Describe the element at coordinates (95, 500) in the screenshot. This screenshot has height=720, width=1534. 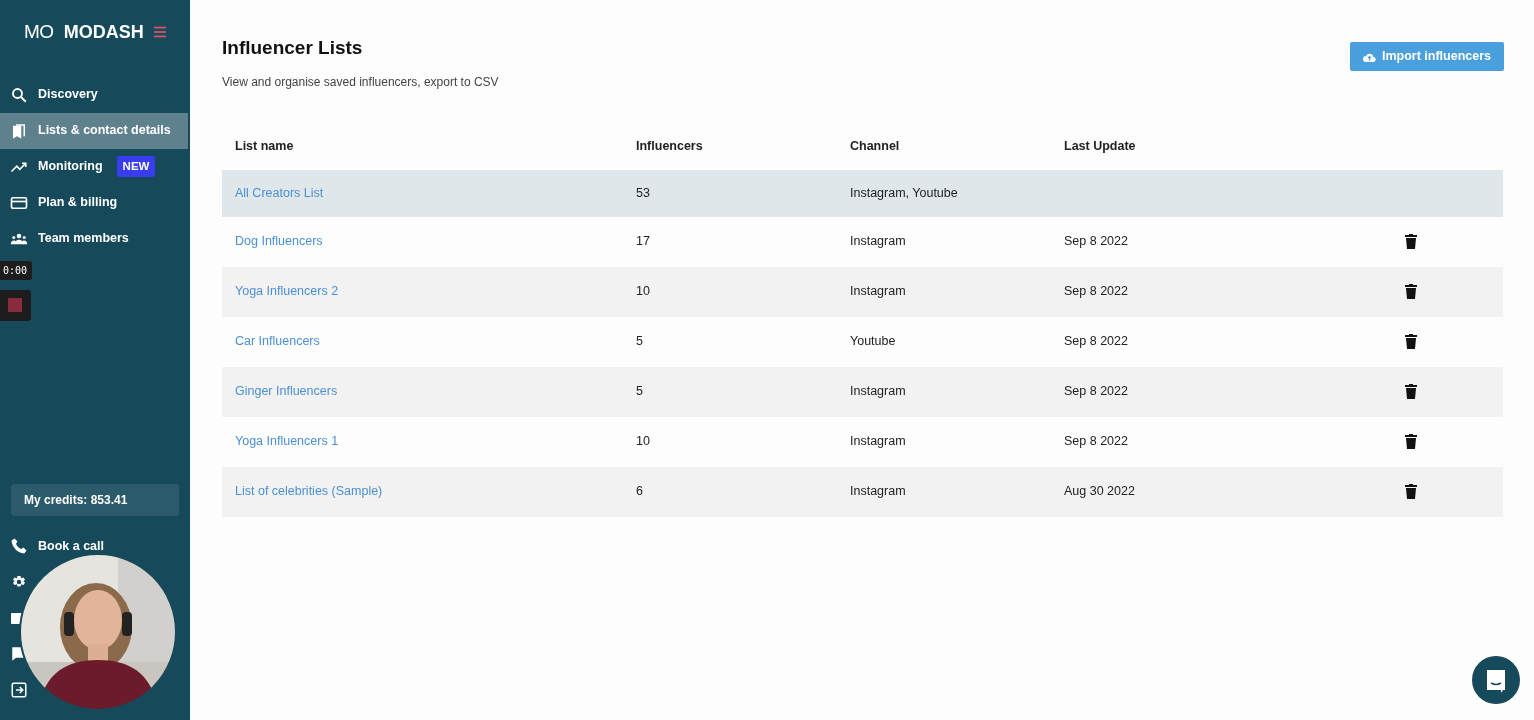
I see `credits-panel: My credits: 853.41` at that location.